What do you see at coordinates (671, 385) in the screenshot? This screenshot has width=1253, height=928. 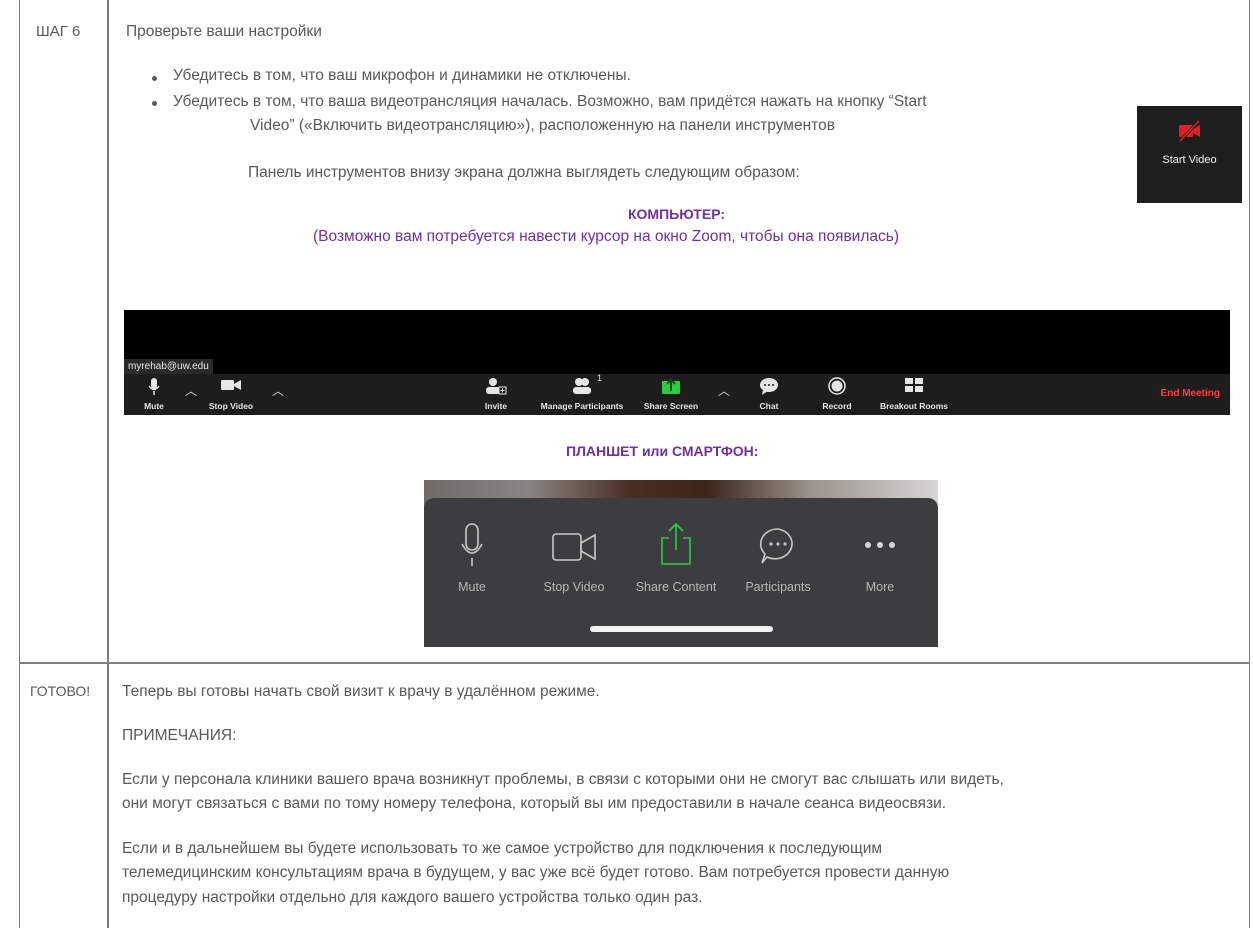 I see `share-screen-icon` at bounding box center [671, 385].